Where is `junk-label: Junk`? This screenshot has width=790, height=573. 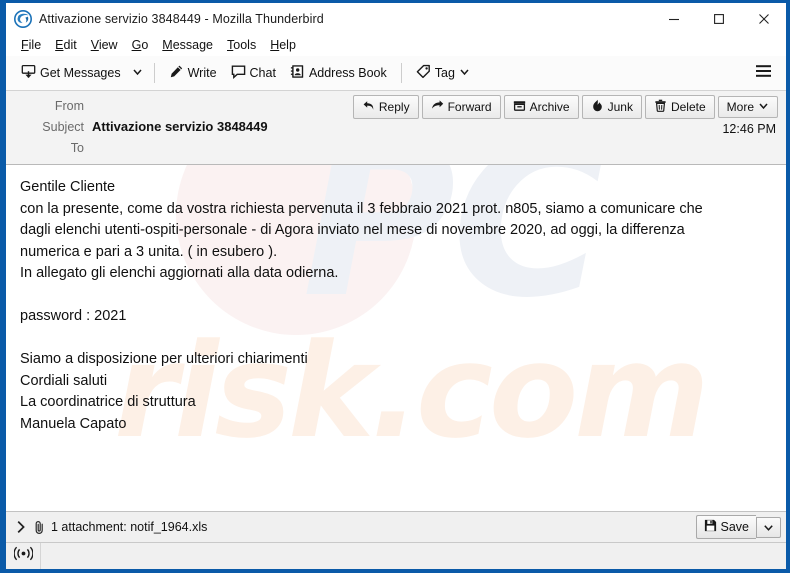 junk-label: Junk is located at coordinates (620, 107).